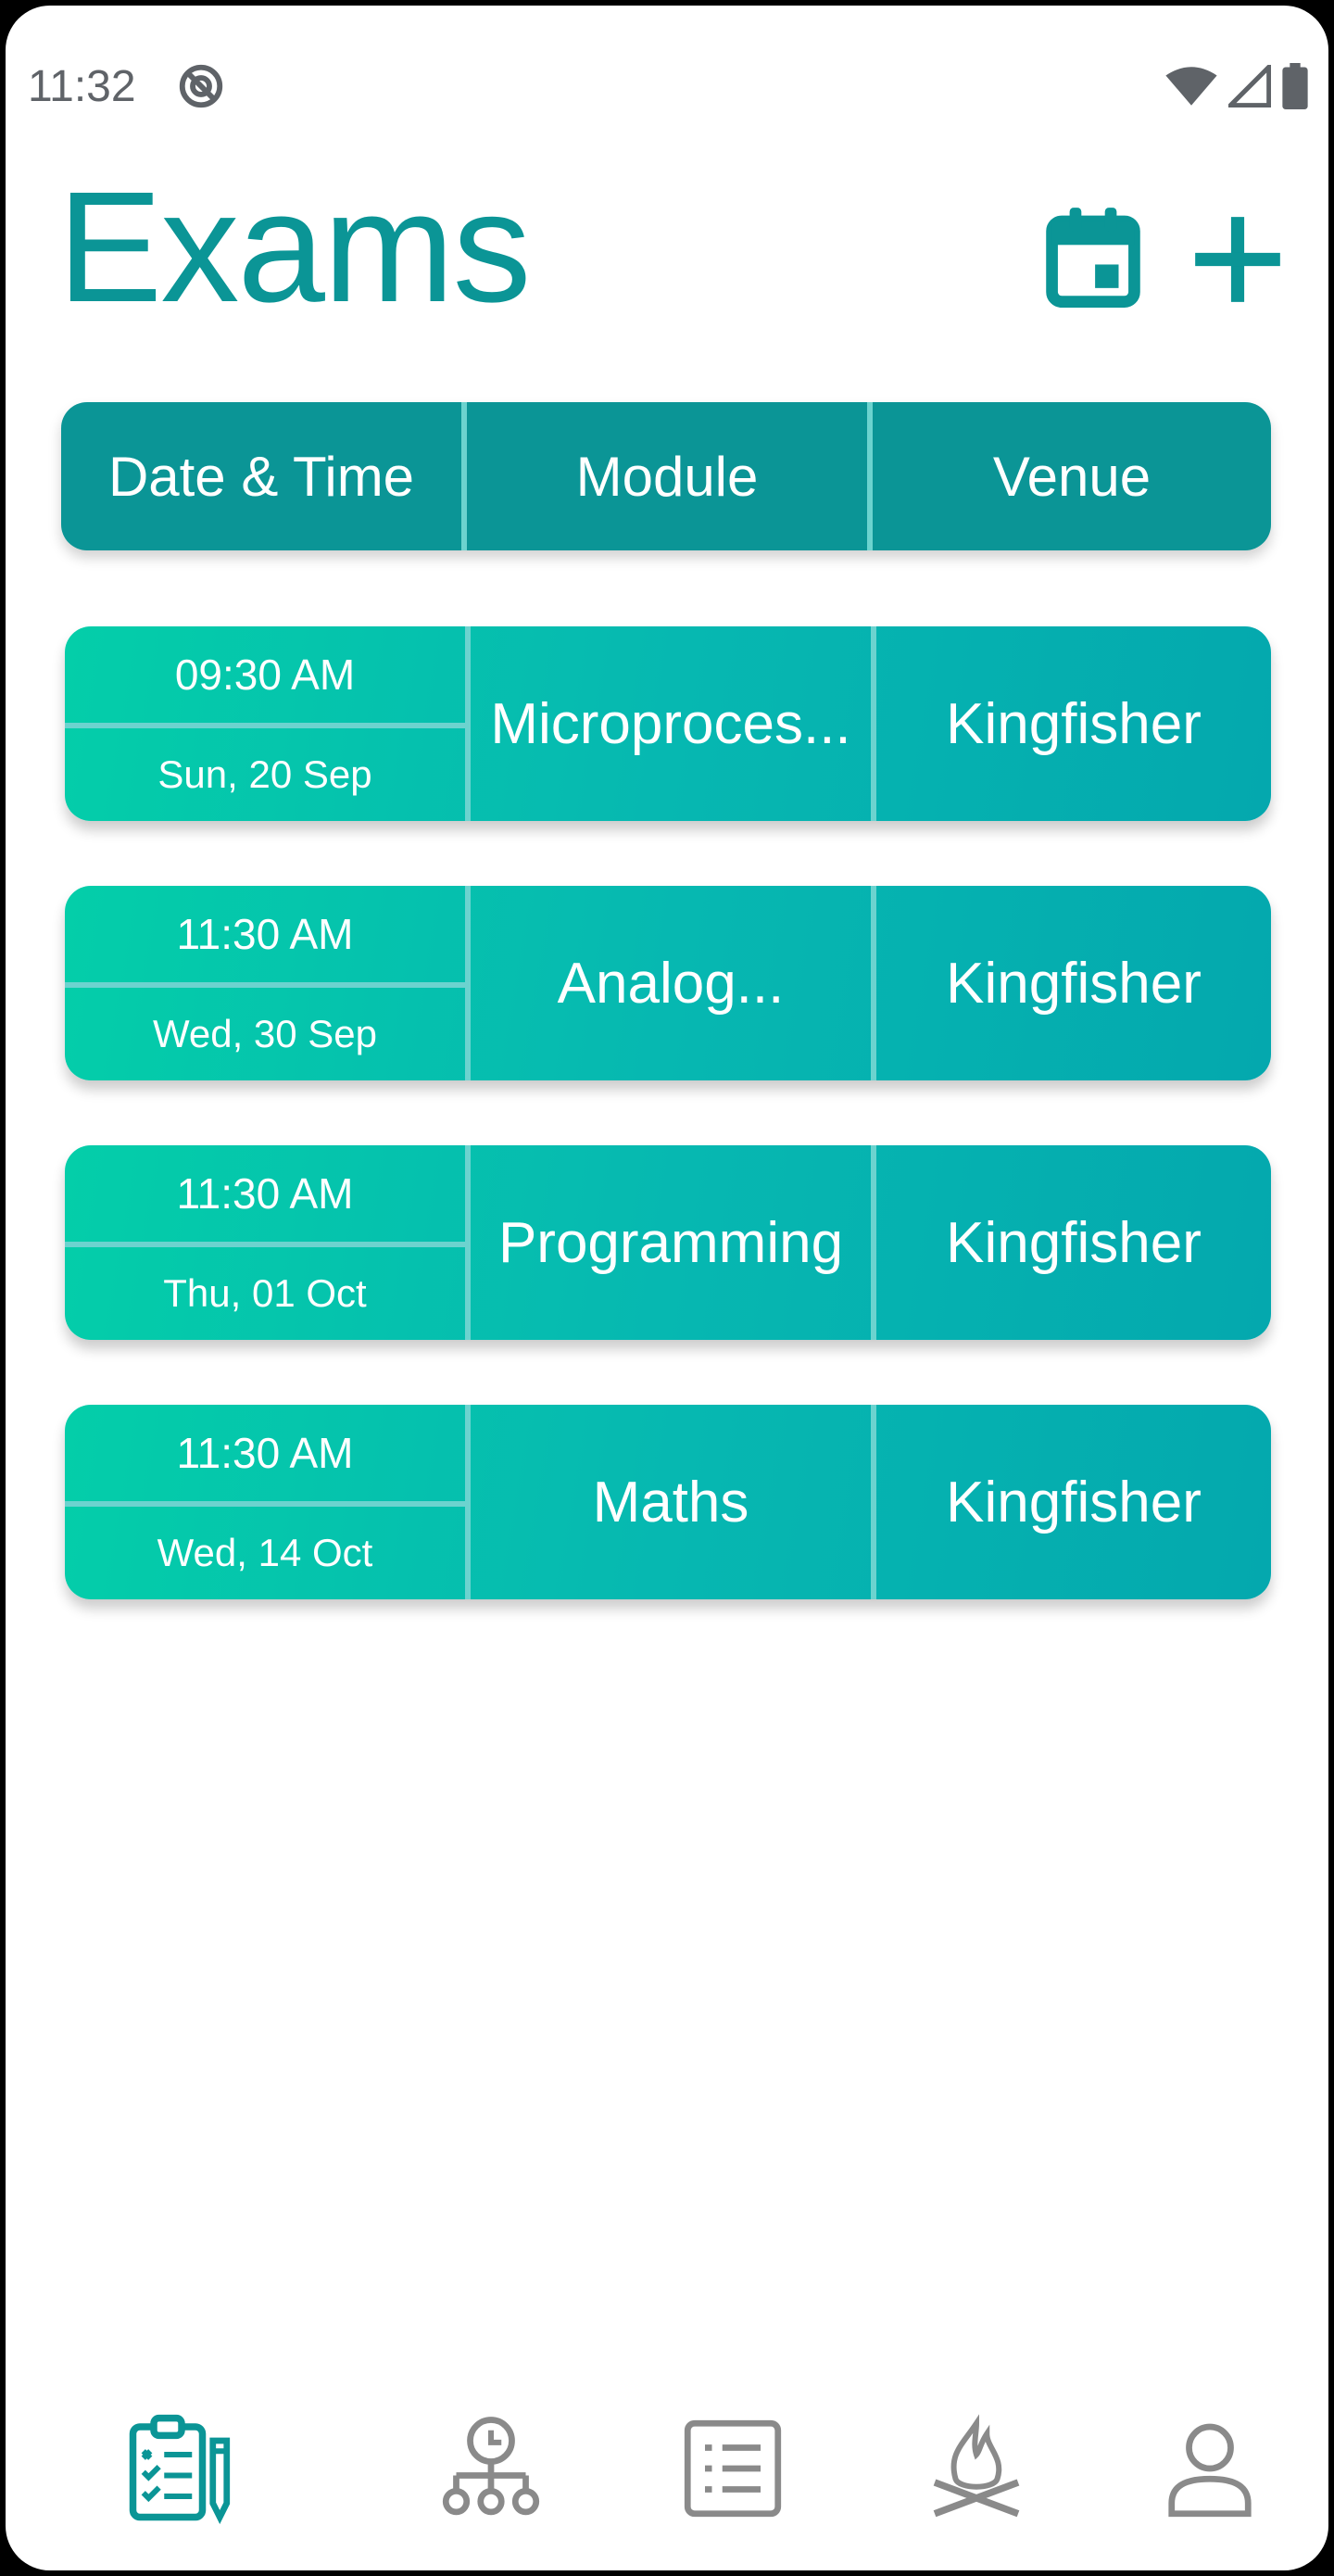  I want to click on status-bar: 11:32, so click(667, 80).